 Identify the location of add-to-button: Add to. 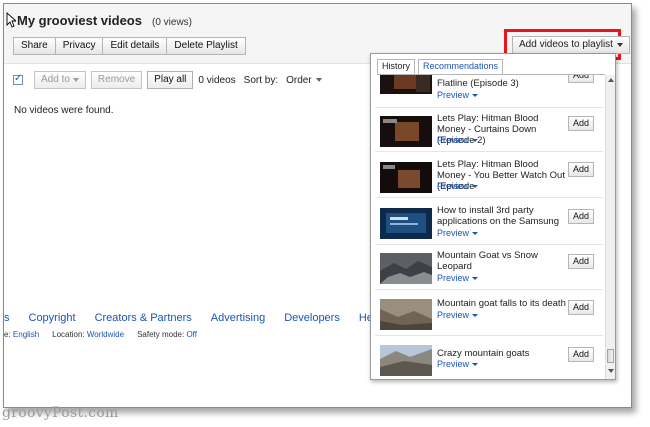
(60, 80).